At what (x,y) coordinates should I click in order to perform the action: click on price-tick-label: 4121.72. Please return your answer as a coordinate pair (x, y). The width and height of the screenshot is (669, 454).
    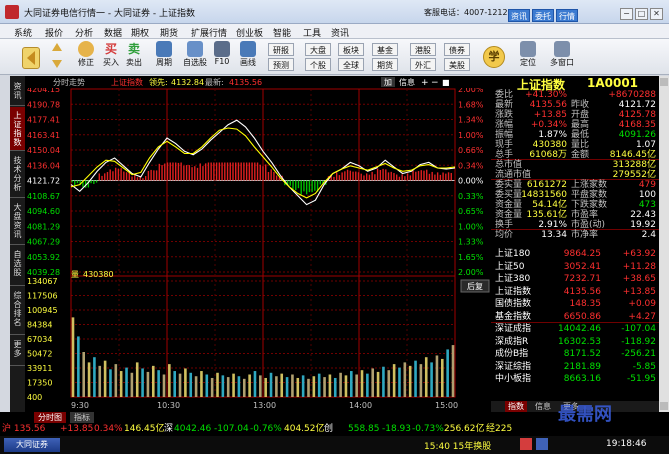
    Looking at the image, I should click on (43, 181).